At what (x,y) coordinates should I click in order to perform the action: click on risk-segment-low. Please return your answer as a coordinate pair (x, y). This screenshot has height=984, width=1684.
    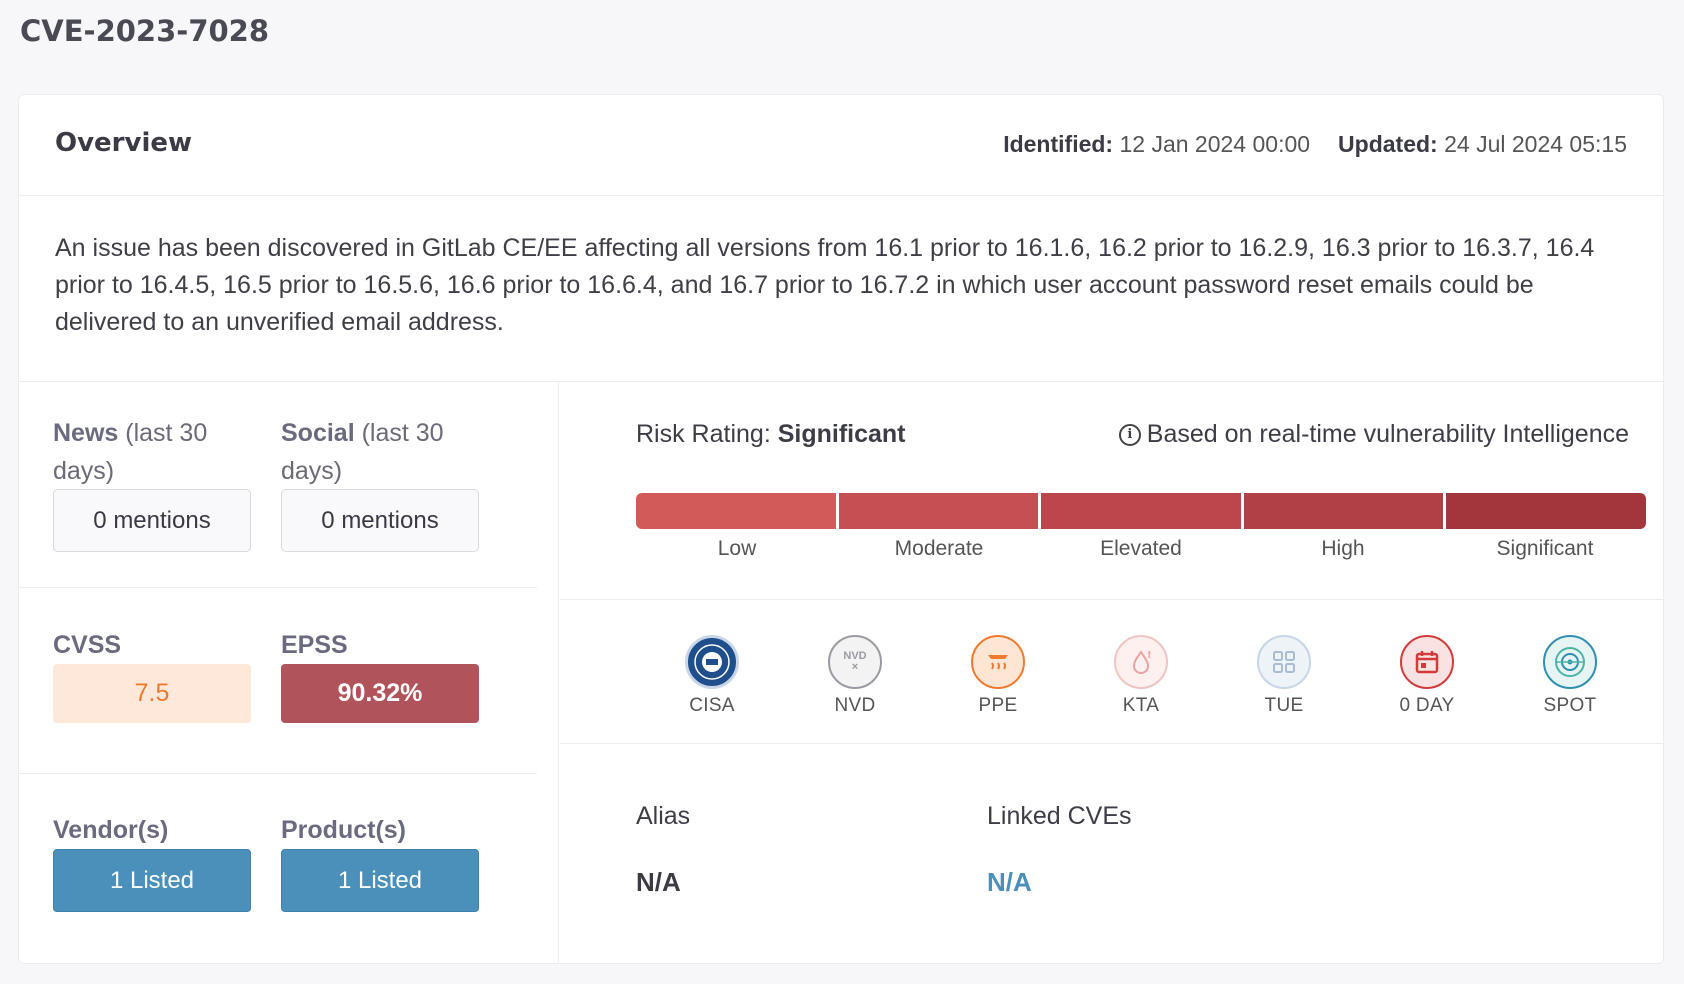
    Looking at the image, I should click on (736, 511).